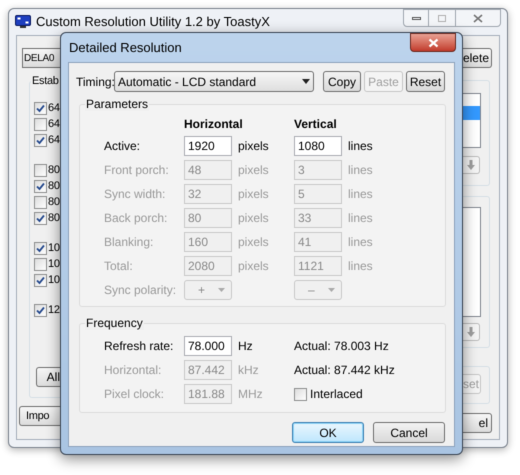 This screenshot has width=520, height=475. What do you see at coordinates (318, 218) in the screenshot?
I see `vertical-field: 33` at bounding box center [318, 218].